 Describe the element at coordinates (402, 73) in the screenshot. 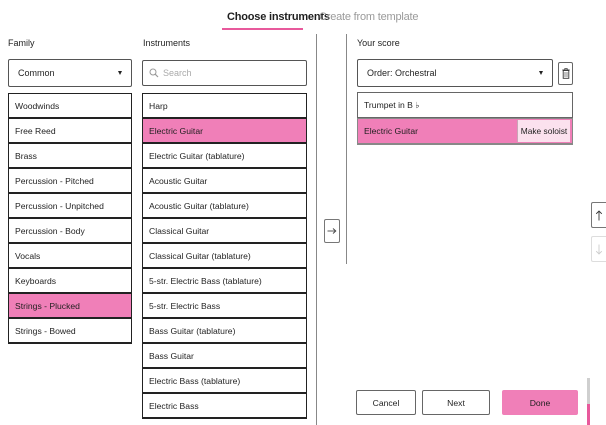

I see `order-dropdown-value: Order: Orchestral` at that location.